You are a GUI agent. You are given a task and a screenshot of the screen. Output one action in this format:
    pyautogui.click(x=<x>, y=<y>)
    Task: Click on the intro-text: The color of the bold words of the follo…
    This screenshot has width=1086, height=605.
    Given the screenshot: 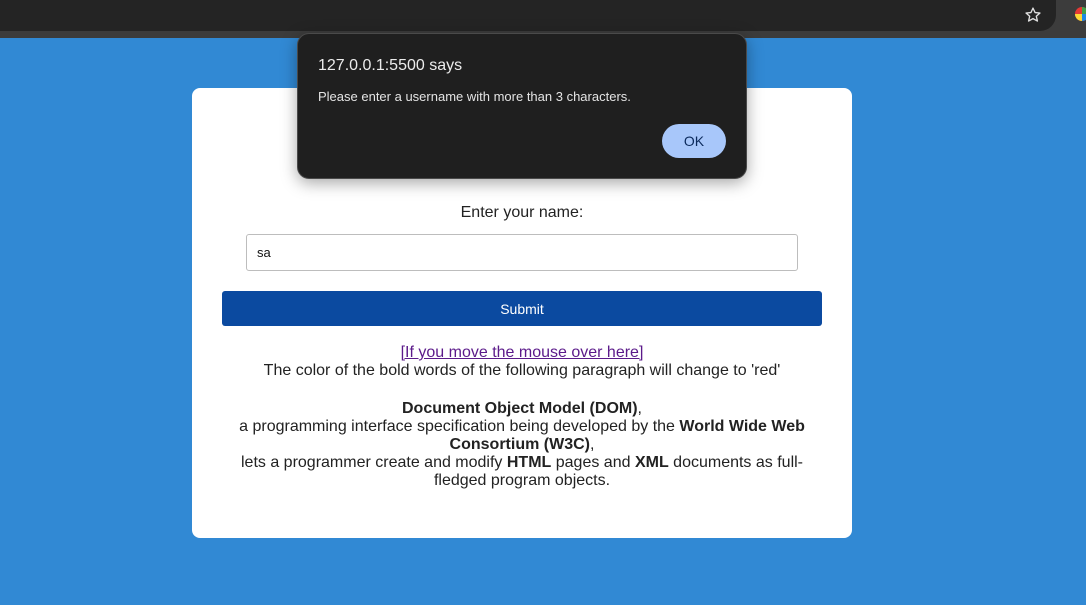 What is the action you would take?
    pyautogui.click(x=522, y=370)
    